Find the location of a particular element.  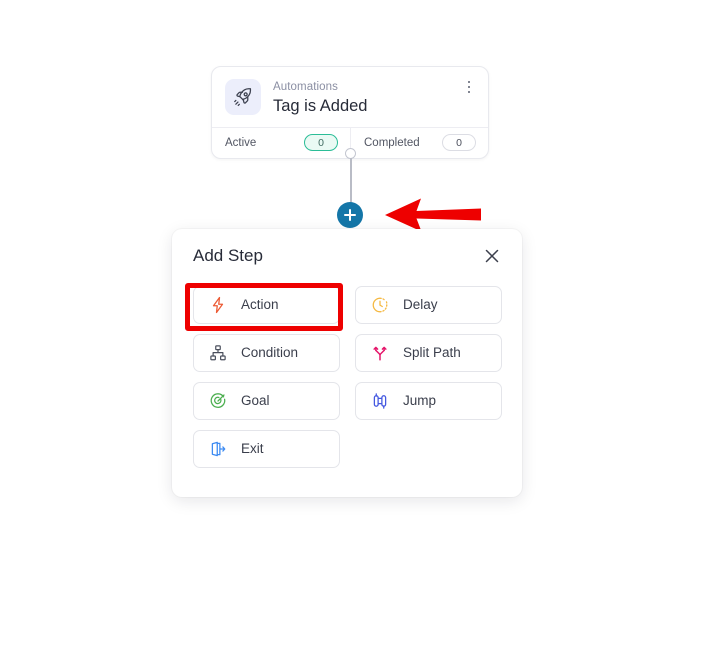

exit-door-icon is located at coordinates (218, 449).